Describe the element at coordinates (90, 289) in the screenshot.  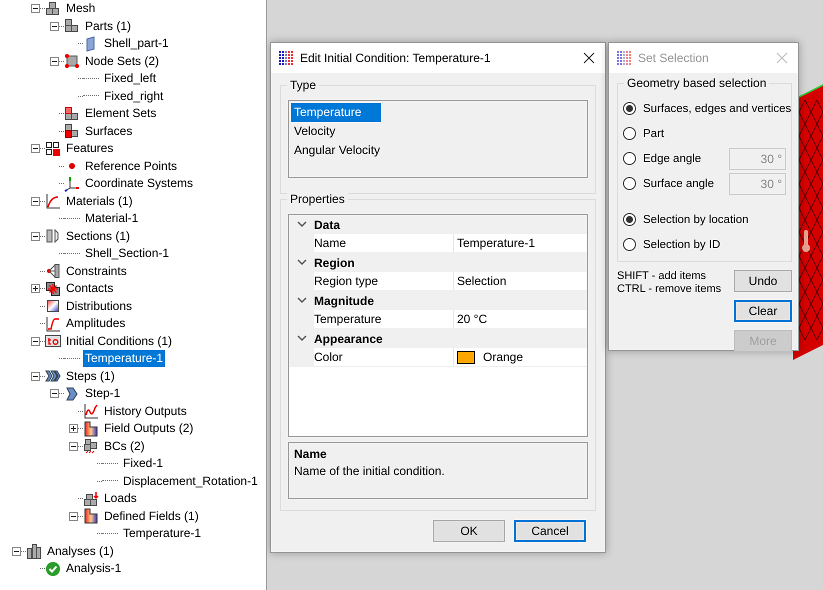
I see `tree-item: Contacts` at that location.